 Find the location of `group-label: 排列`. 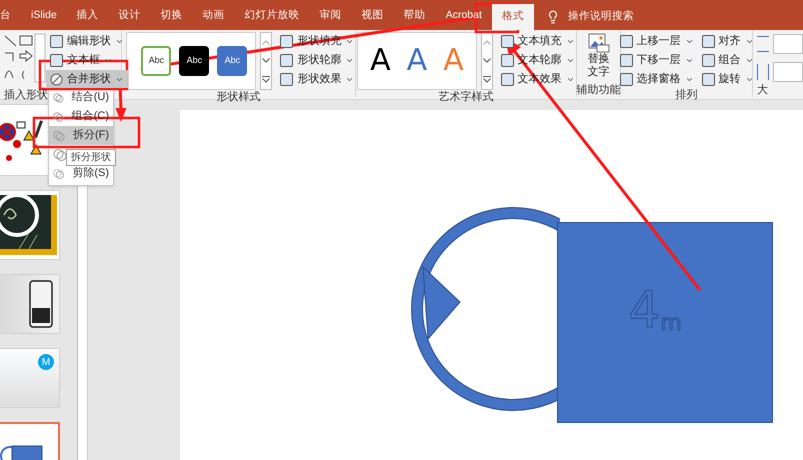

group-label: 排列 is located at coordinates (687, 95).